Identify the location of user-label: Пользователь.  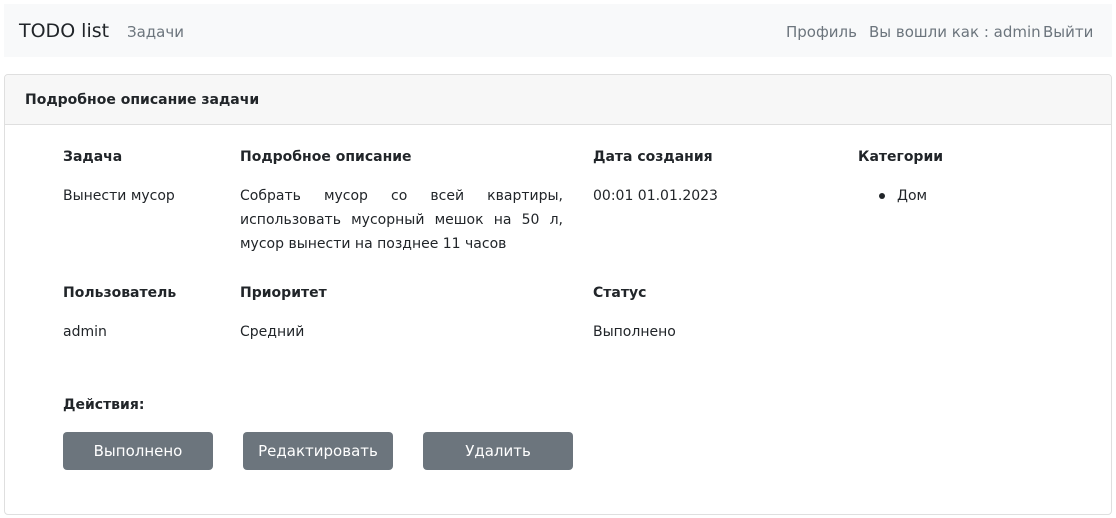
(120, 293).